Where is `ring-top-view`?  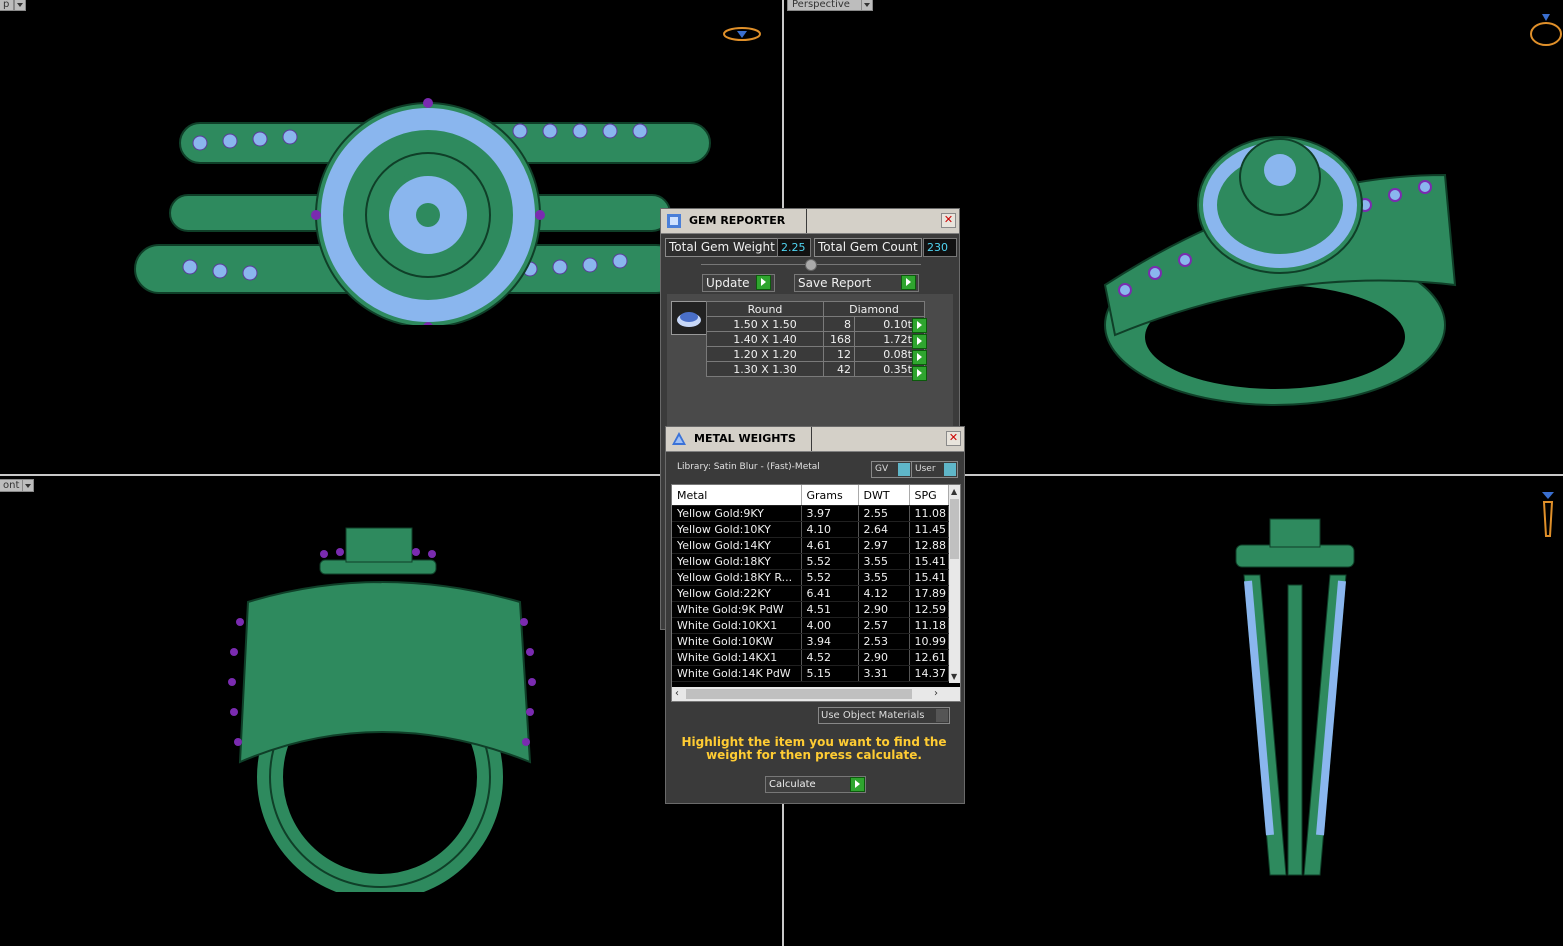
ring-top-view is located at coordinates (422, 211).